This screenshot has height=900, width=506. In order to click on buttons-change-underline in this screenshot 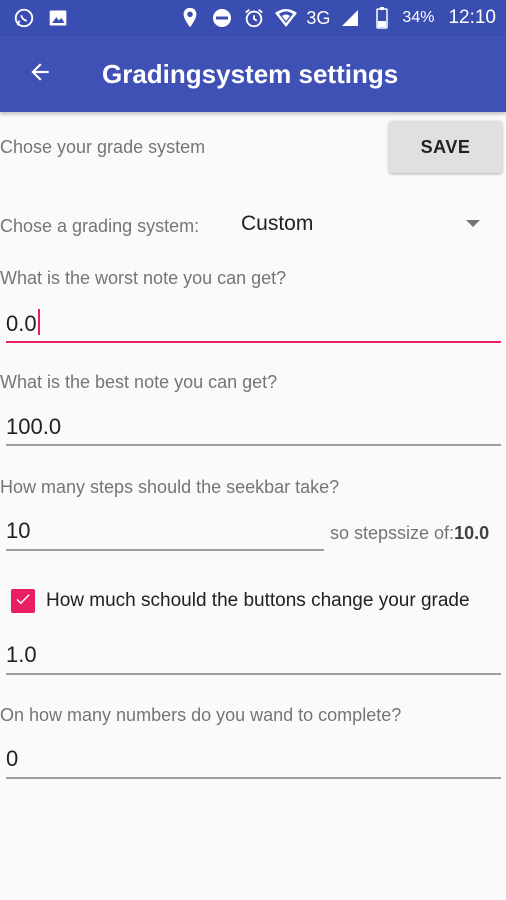, I will do `click(253, 674)`.